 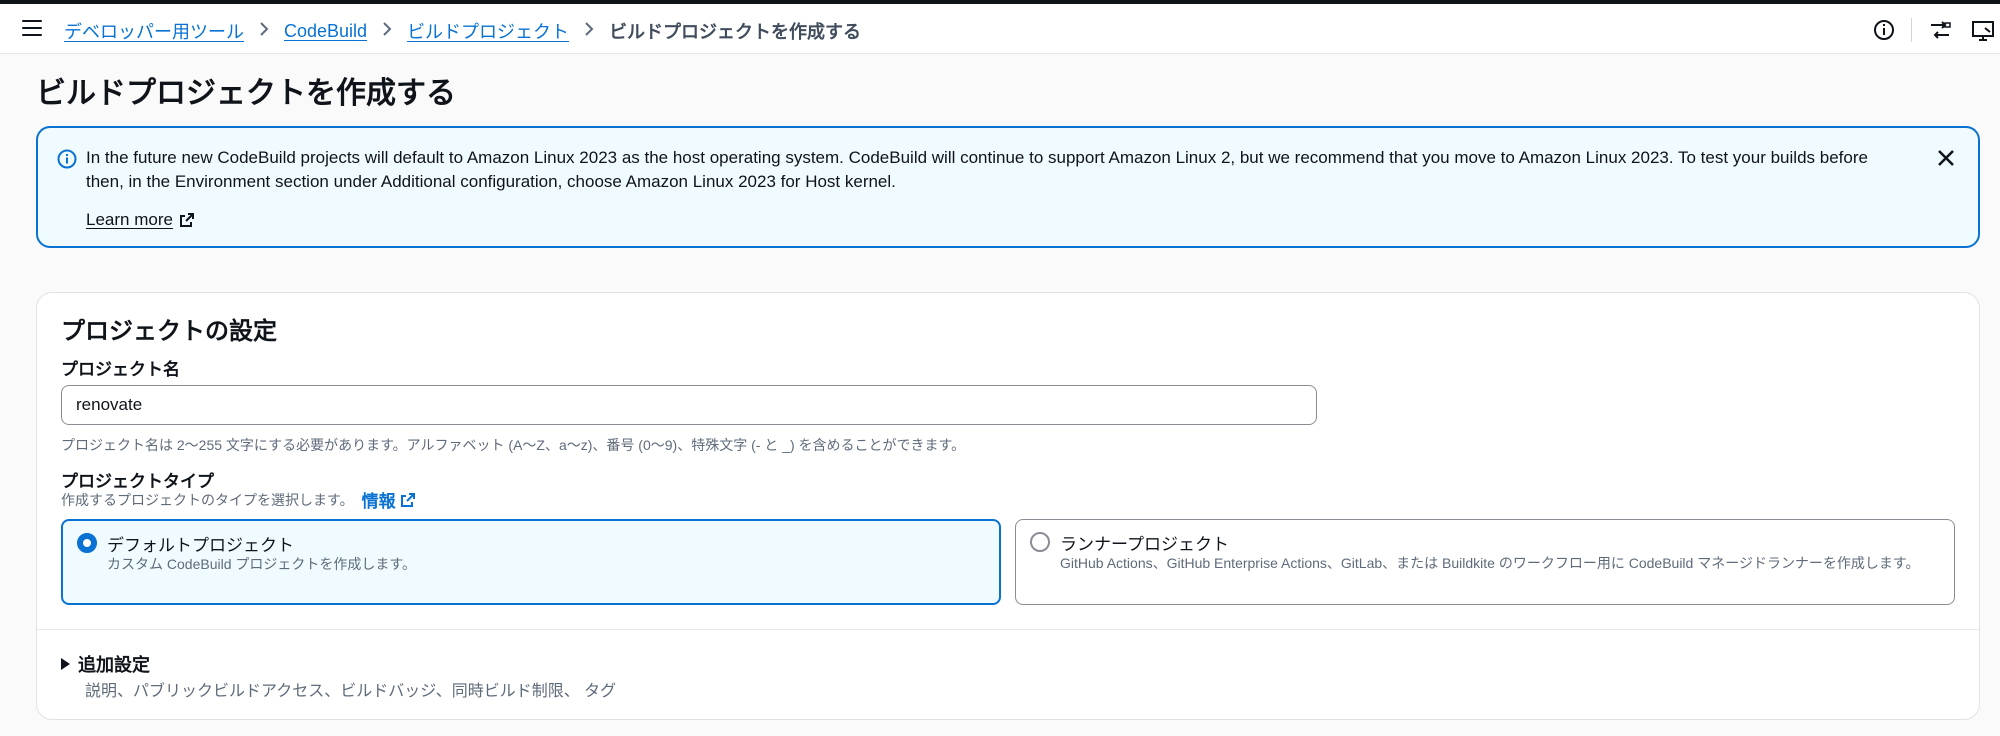 What do you see at coordinates (325, 31) in the screenshot?
I see `breadcrumb-codebuild: CodeBuild` at bounding box center [325, 31].